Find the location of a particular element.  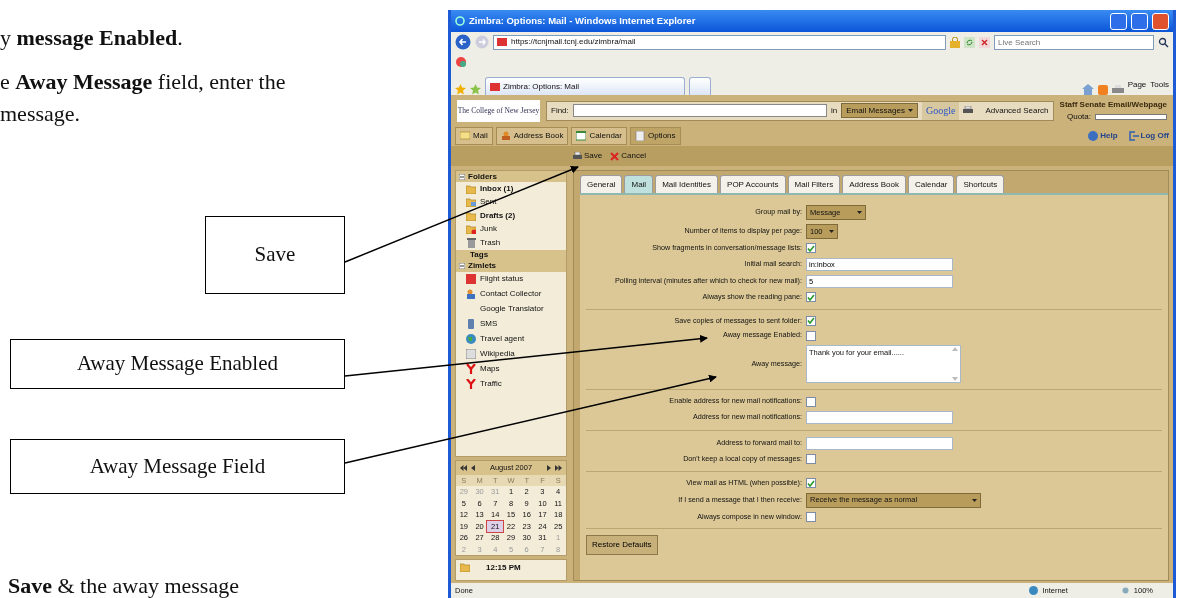

settings-tab: Shortcuts is located at coordinates (980, 184).